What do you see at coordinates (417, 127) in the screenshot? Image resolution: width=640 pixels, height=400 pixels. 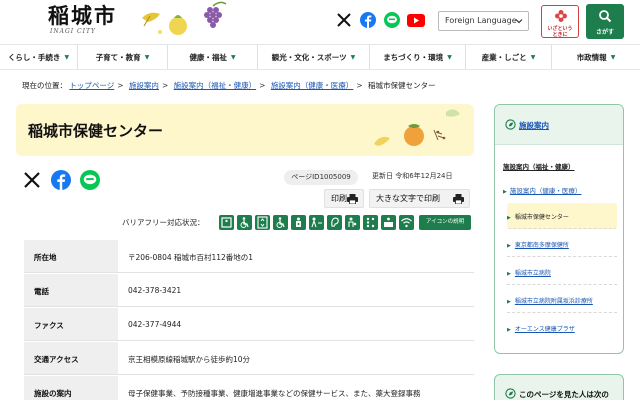 I see `persimmon-decoration-icon` at bounding box center [417, 127].